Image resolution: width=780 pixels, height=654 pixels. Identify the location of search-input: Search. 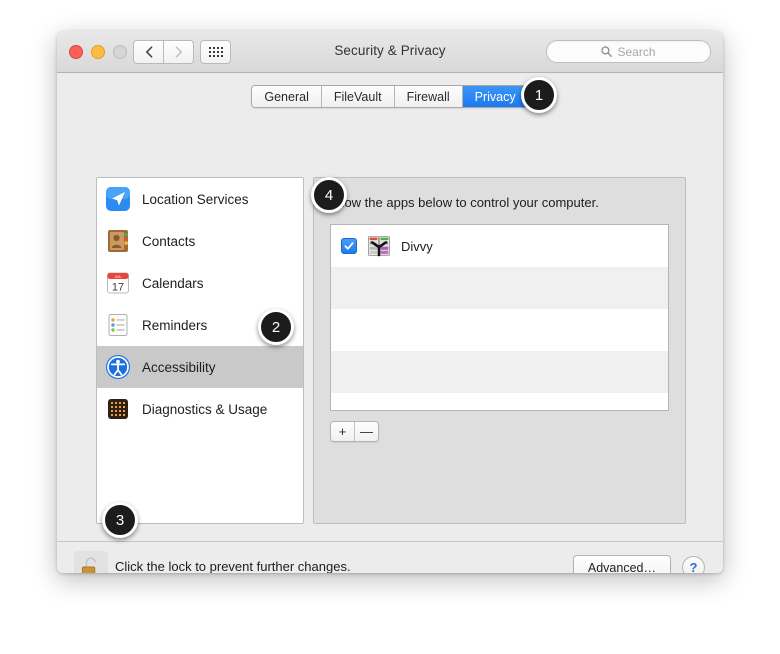
(628, 51).